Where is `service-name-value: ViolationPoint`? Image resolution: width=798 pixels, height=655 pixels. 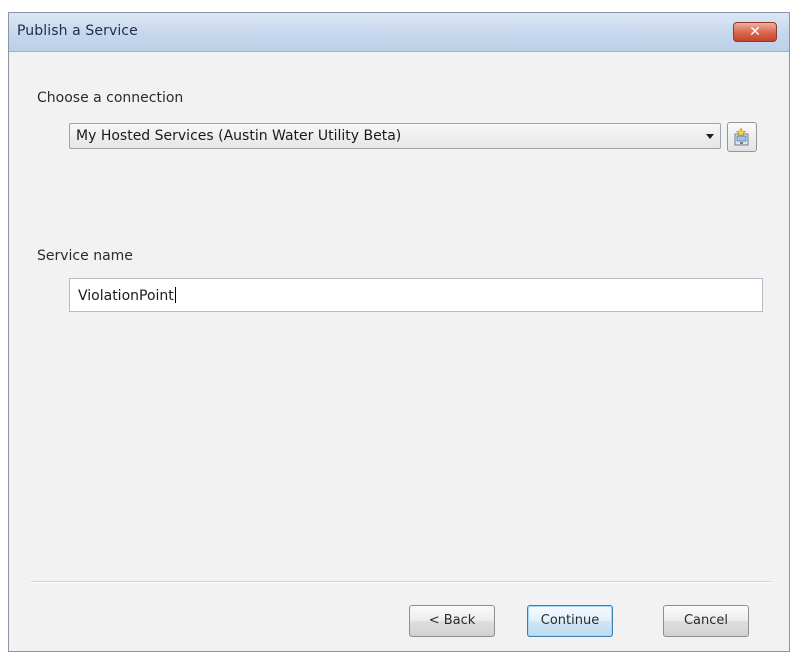 service-name-value: ViolationPoint is located at coordinates (127, 295).